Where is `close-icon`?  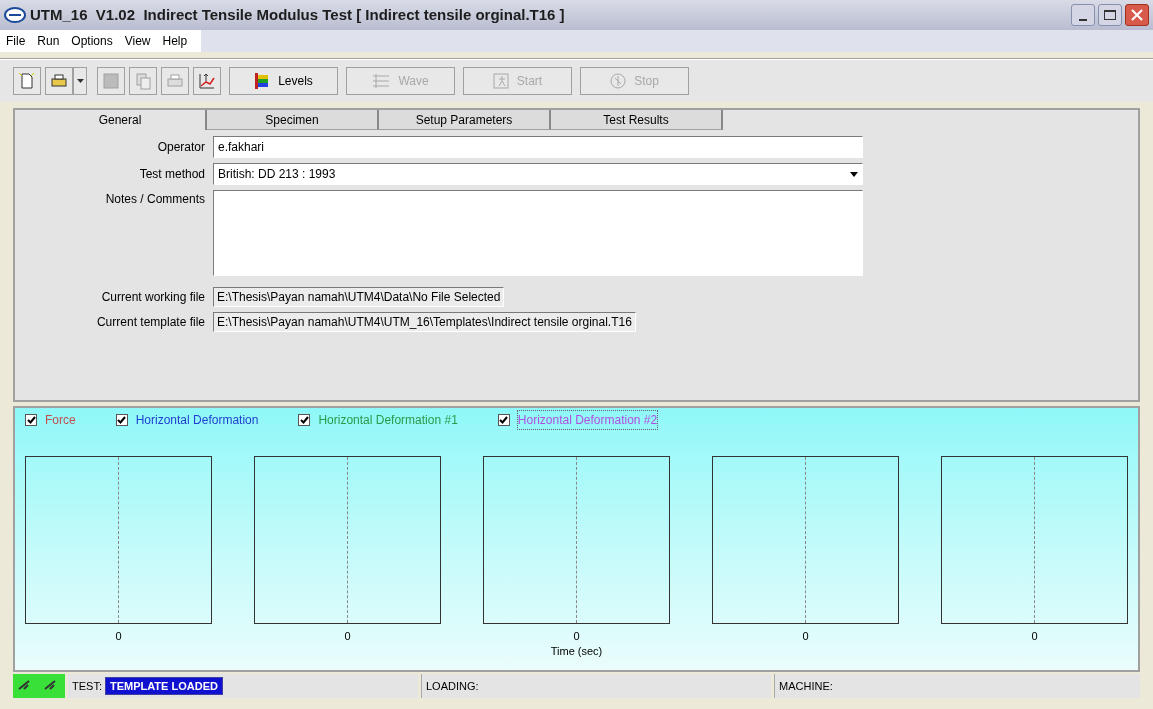 close-icon is located at coordinates (1137, 15).